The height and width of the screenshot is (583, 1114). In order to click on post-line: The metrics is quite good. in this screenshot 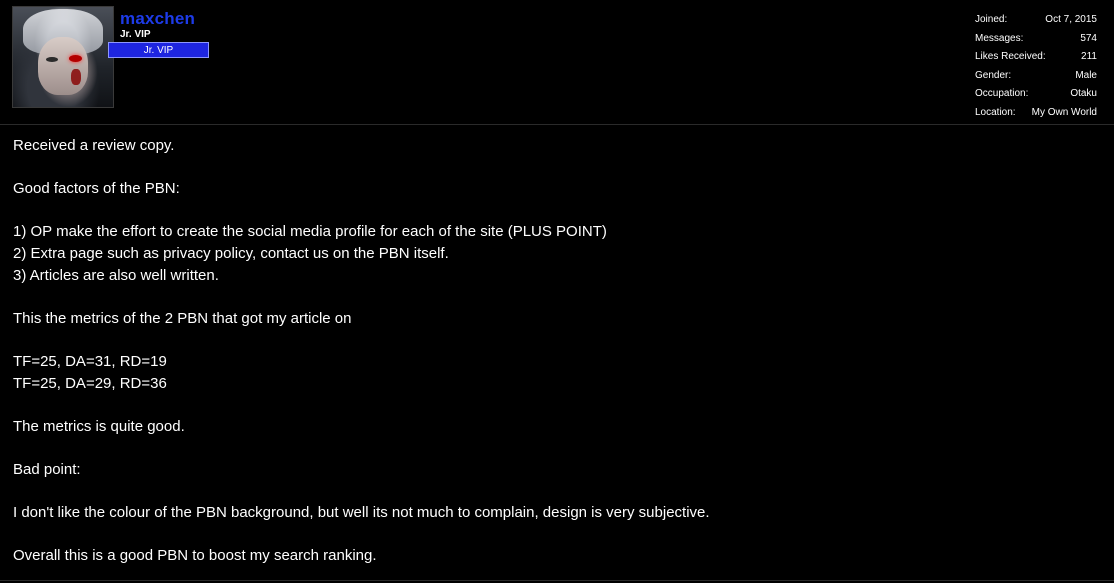, I will do `click(99, 426)`.